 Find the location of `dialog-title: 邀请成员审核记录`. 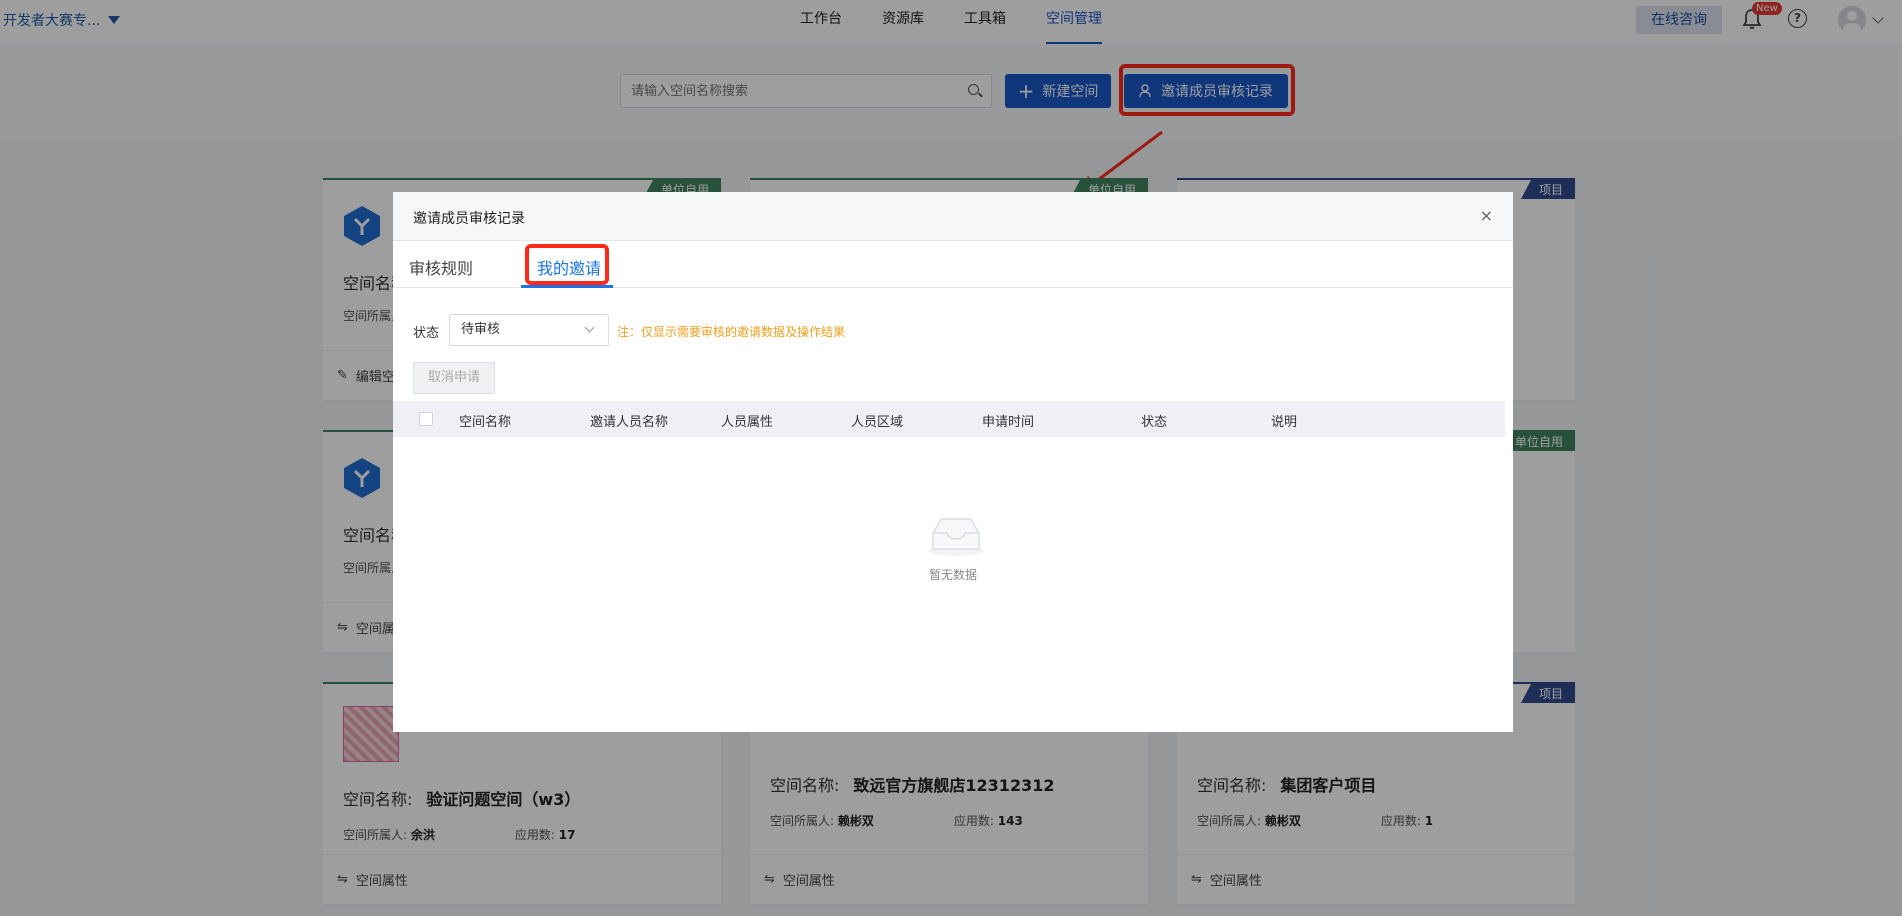

dialog-title: 邀请成员审核记录 is located at coordinates (469, 219).